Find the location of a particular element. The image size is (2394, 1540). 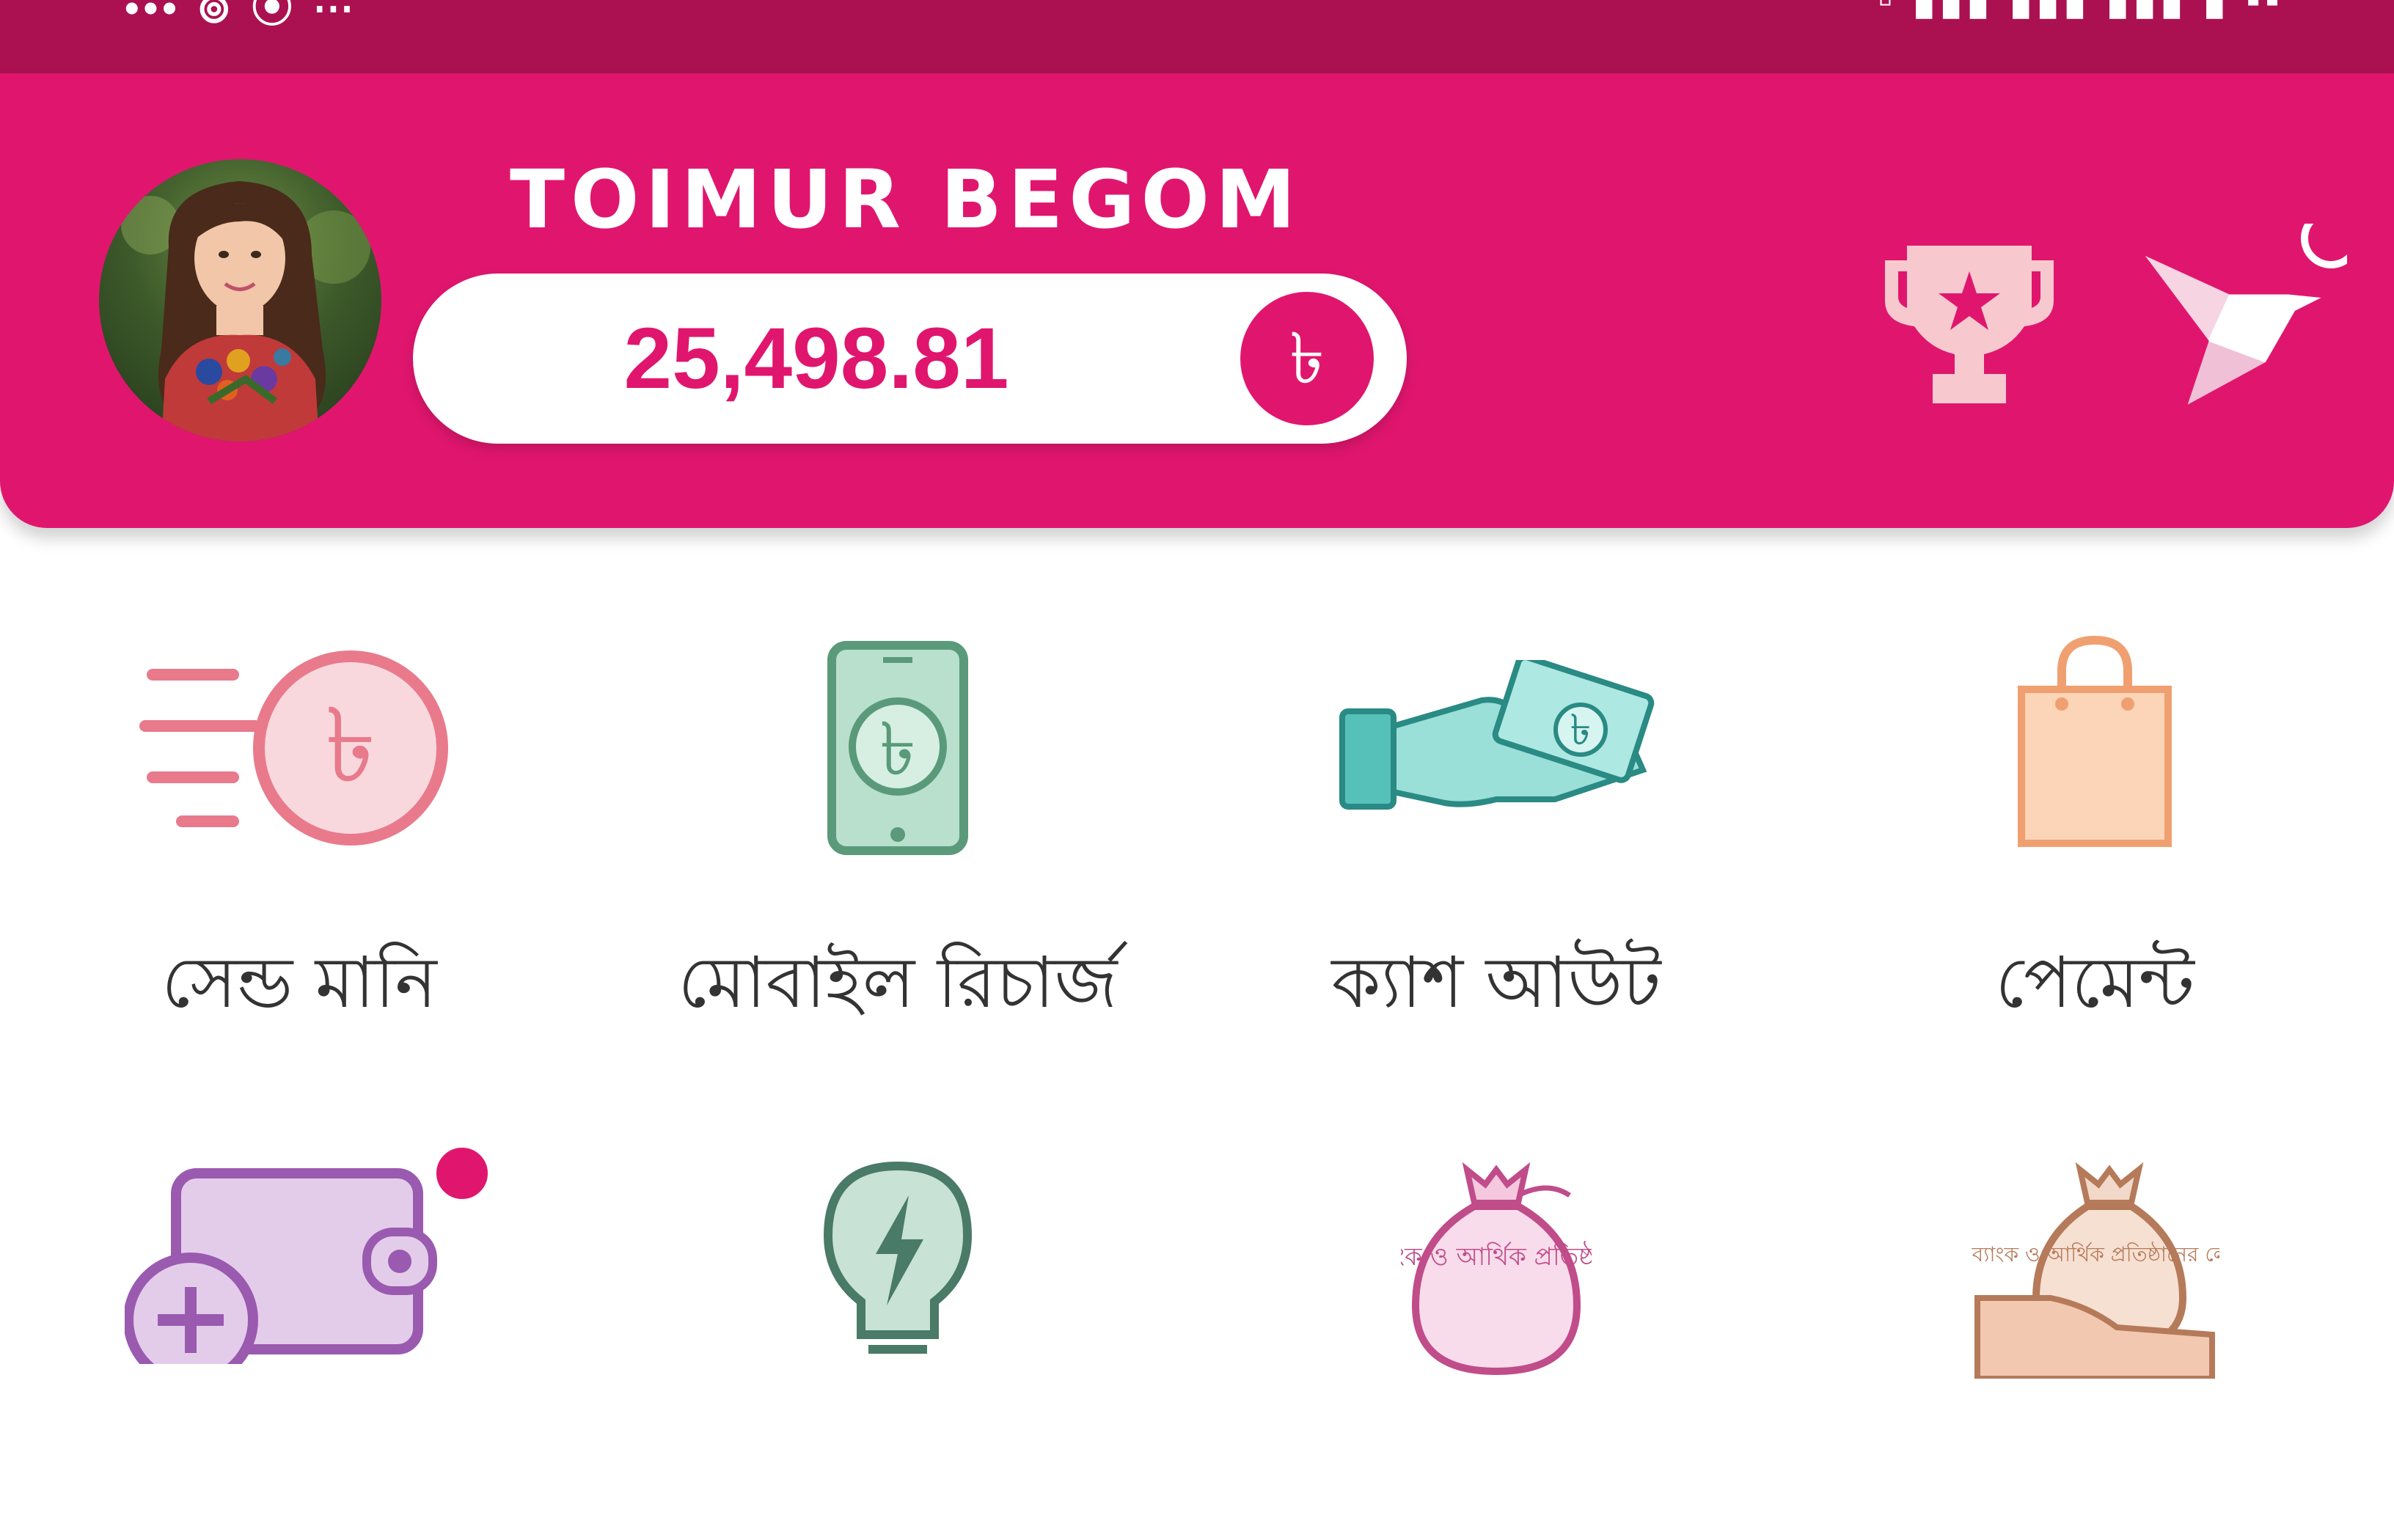

service-bank-loan: ব্যাংক ও আর্থিক প্রতিষ্ঠানের লোন is located at coordinates (2094, 1334).